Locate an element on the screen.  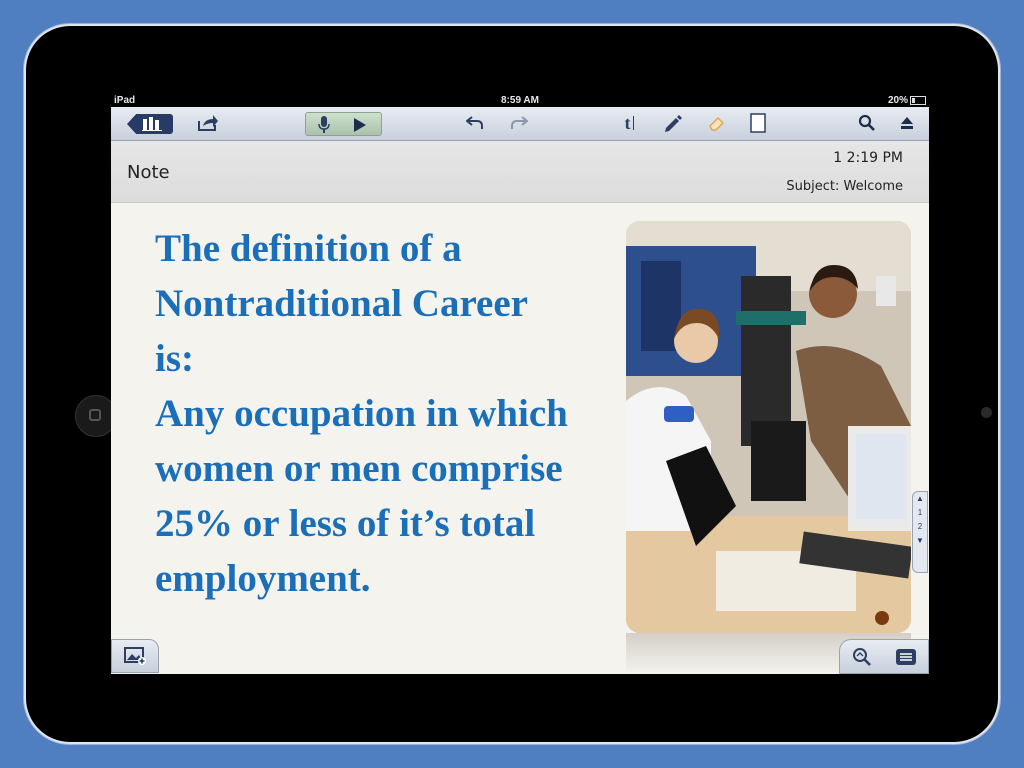
zoom-button is located at coordinates (862, 657).